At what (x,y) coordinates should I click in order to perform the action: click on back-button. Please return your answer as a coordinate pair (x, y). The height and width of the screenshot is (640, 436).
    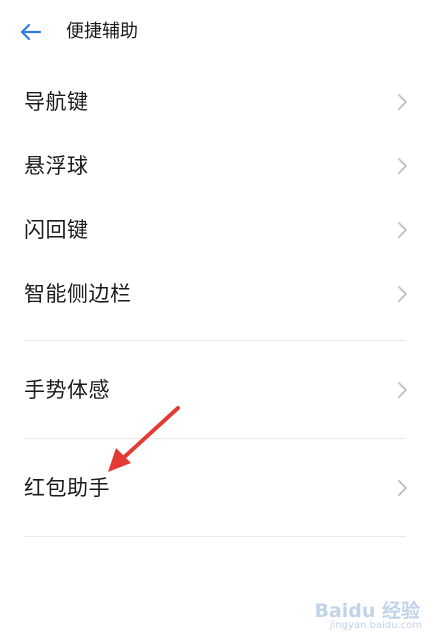
    Looking at the image, I should click on (32, 32).